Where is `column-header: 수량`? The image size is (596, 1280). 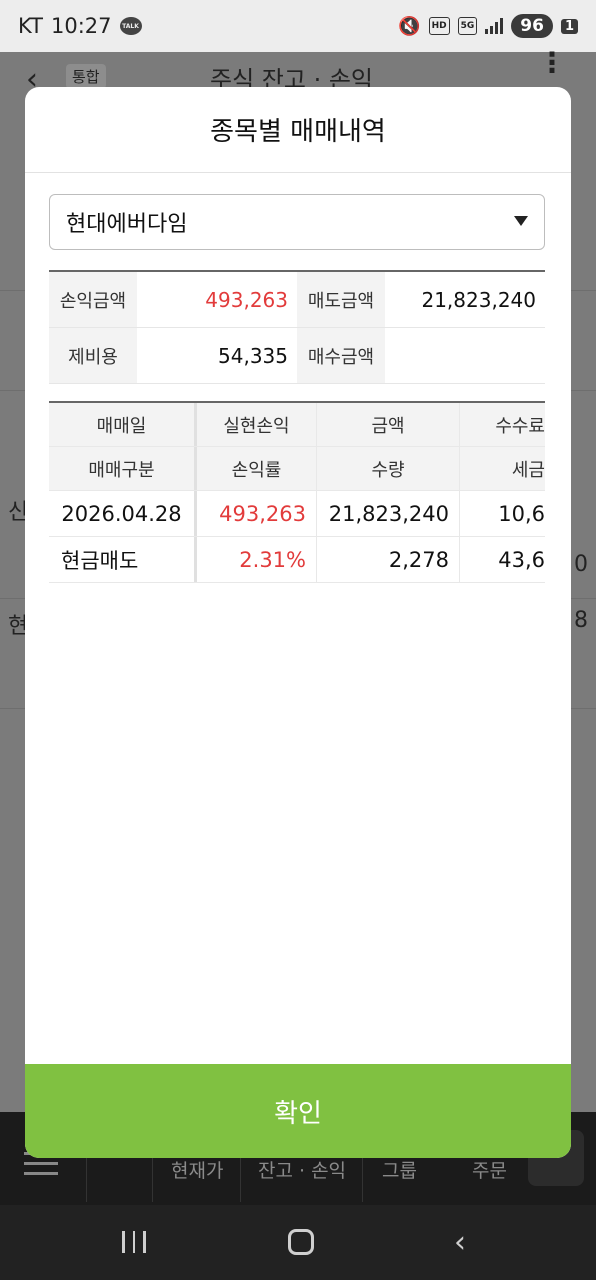 column-header: 수량 is located at coordinates (388, 468).